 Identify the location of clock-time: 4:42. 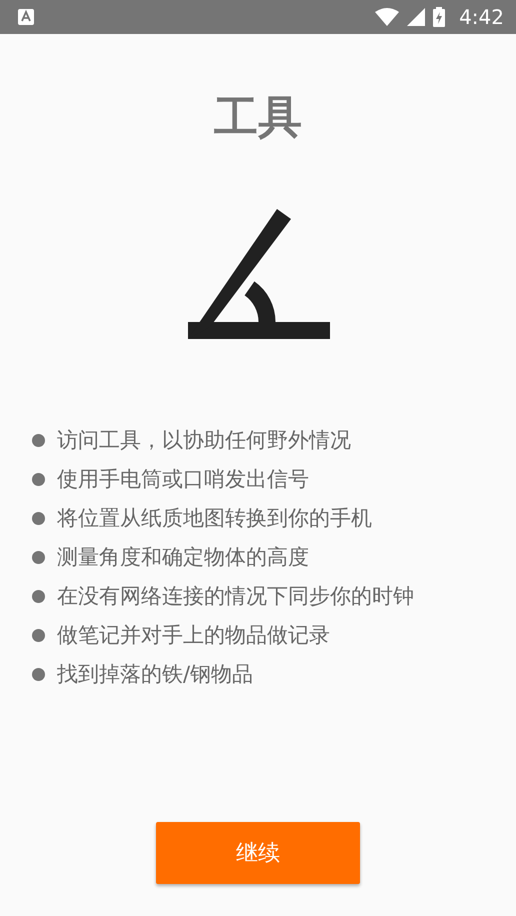
(481, 17).